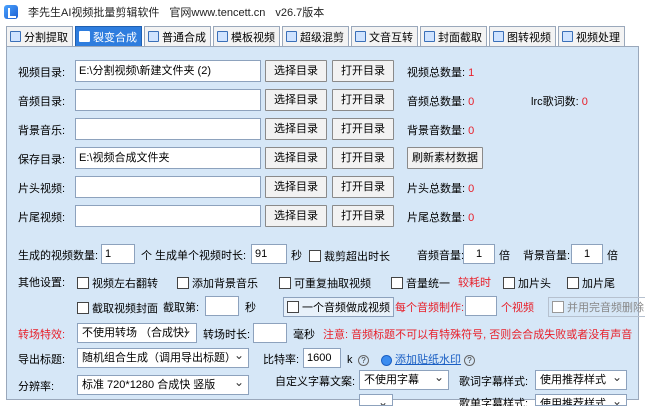 This screenshot has width=645, height=406. What do you see at coordinates (168, 100) in the screenshot?
I see `audio-dir-input` at bounding box center [168, 100].